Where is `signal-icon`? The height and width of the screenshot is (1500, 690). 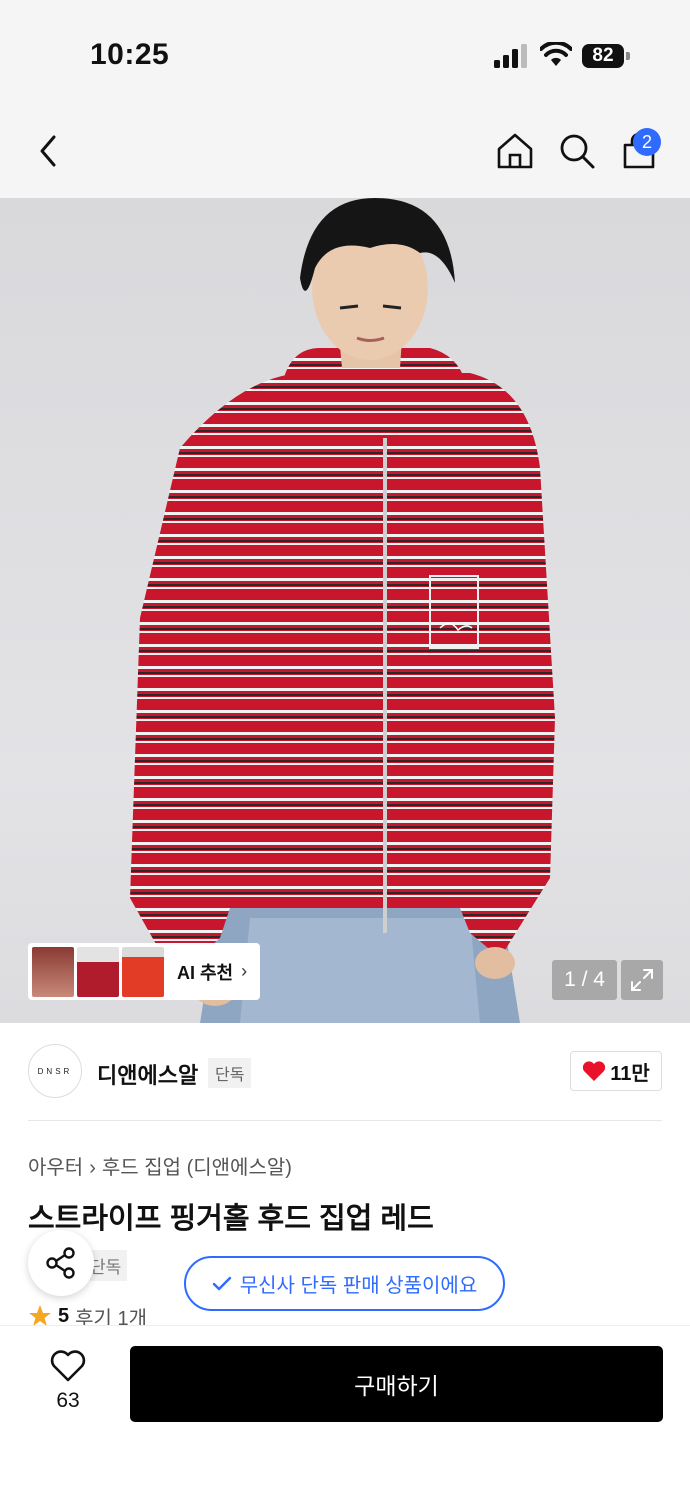
signal-icon is located at coordinates (510, 56).